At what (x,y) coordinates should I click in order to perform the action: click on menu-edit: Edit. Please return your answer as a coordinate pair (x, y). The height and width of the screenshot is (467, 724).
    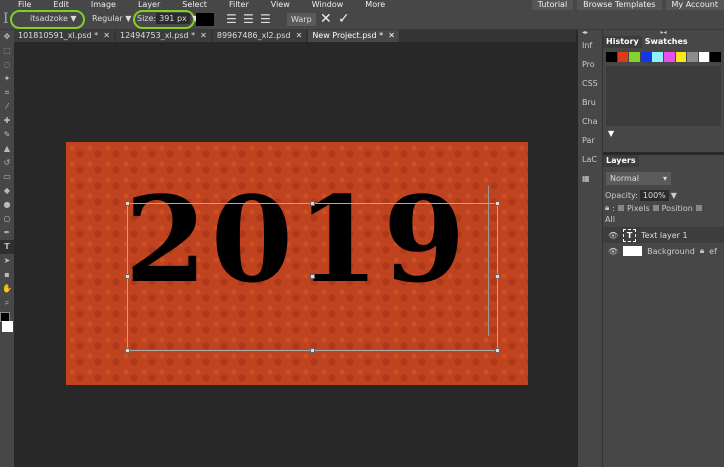
    Looking at the image, I should click on (61, 5).